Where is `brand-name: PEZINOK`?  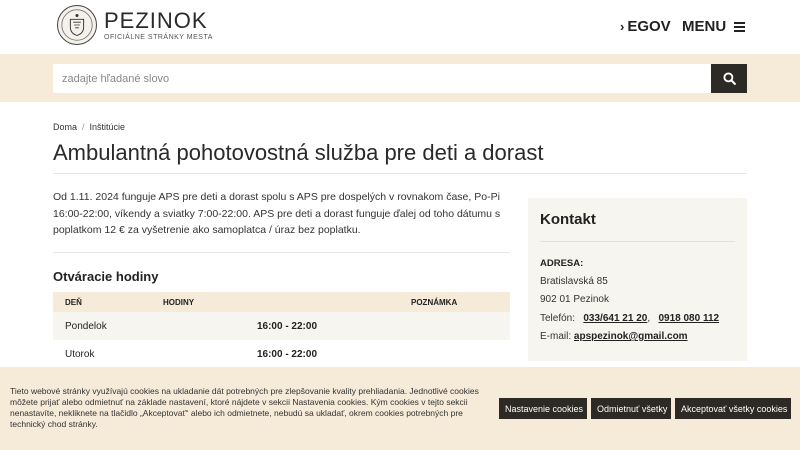 brand-name: PEZINOK is located at coordinates (156, 20).